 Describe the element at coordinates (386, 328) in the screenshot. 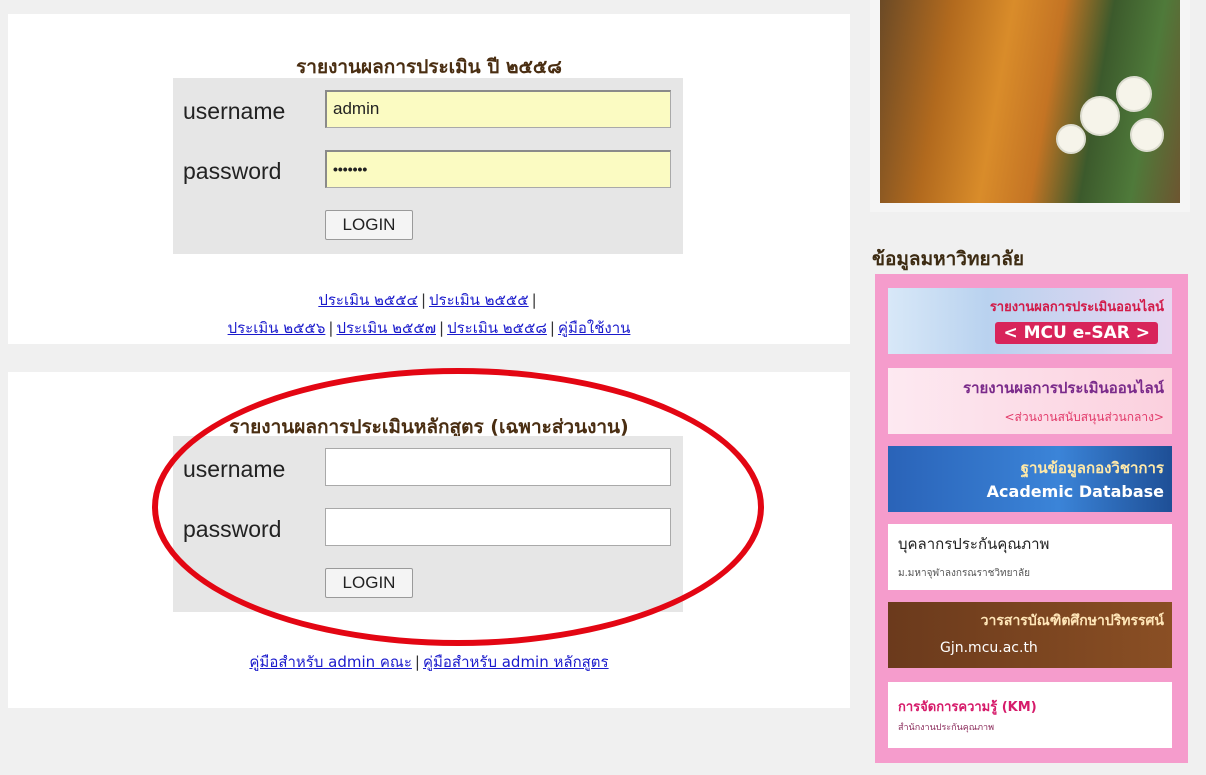

I see `link-eval-2557: ประเมิน ๒๕๕๗` at that location.